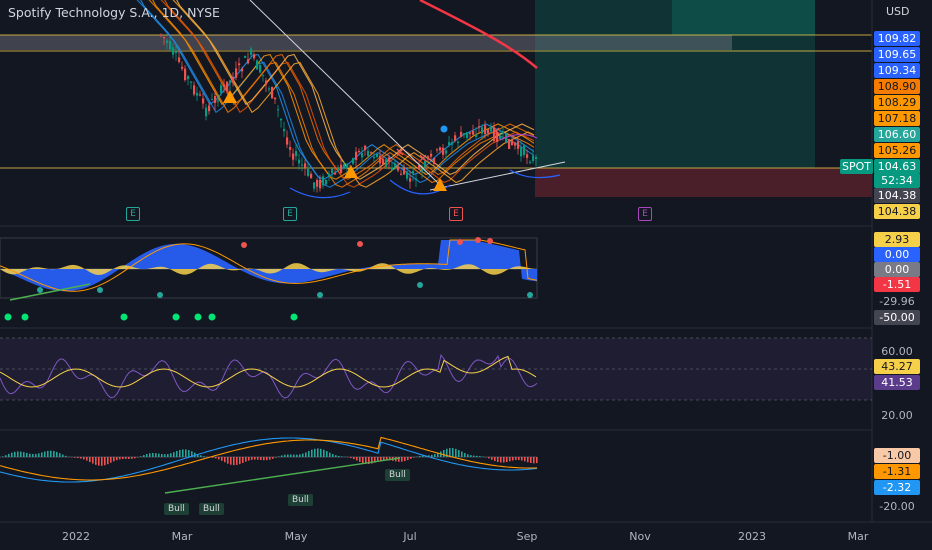  Describe the element at coordinates (124, 317) in the screenshot. I see `buy-dot` at that location.